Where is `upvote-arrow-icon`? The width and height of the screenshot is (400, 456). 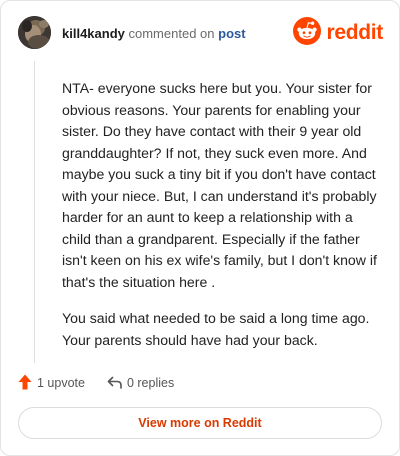 upvote-arrow-icon is located at coordinates (25, 383).